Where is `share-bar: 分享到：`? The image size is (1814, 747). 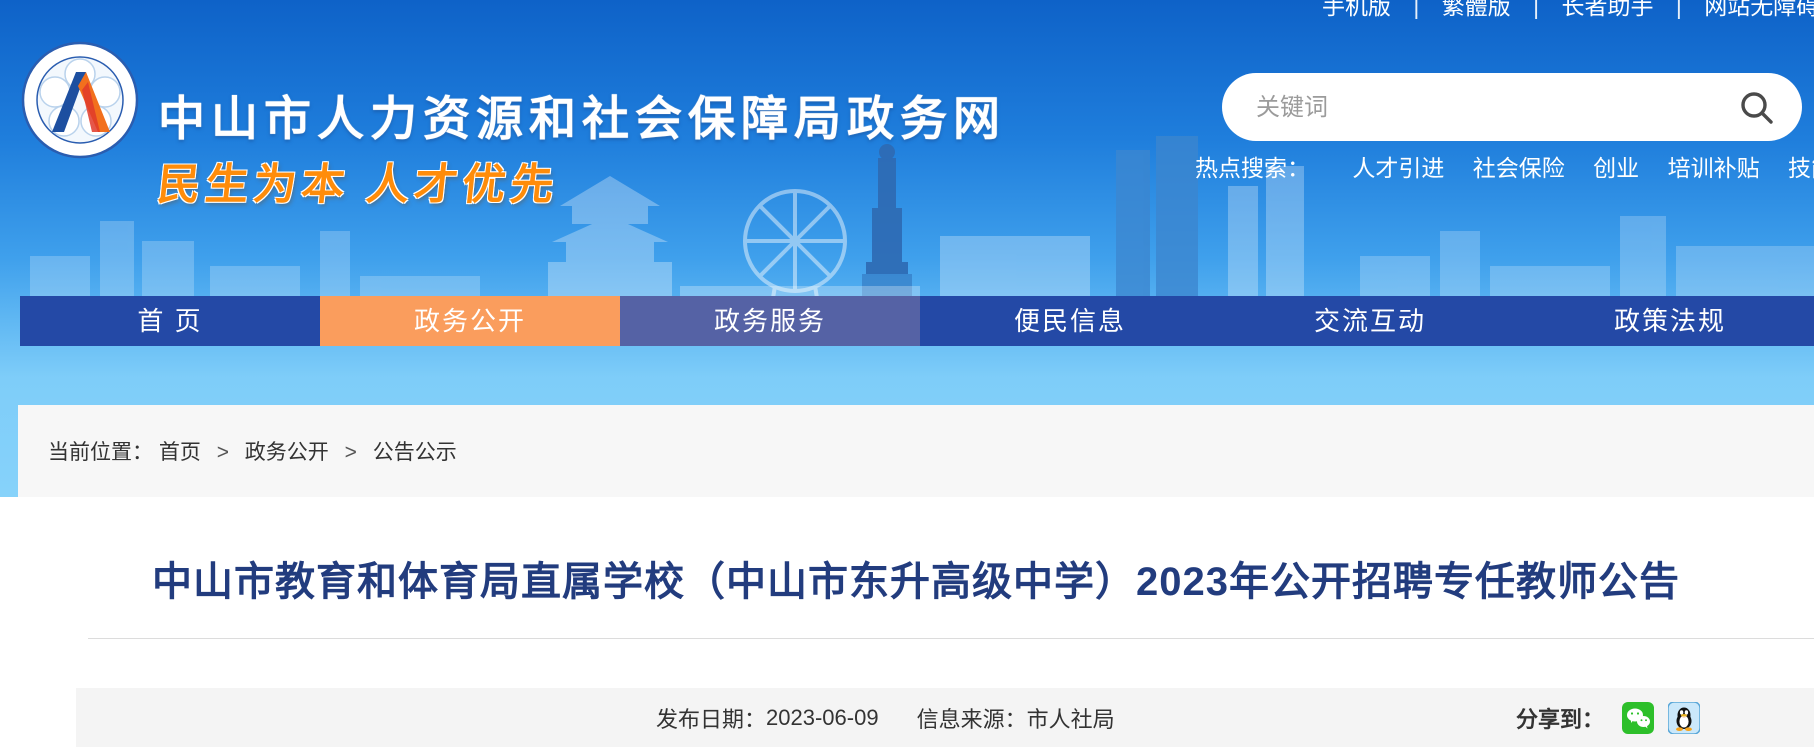
share-bar: 分享到： is located at coordinates (1615, 717).